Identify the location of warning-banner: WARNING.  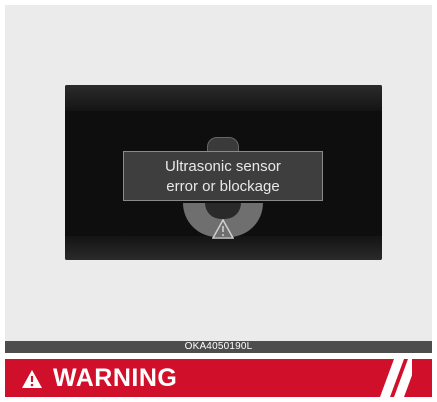
(218, 378).